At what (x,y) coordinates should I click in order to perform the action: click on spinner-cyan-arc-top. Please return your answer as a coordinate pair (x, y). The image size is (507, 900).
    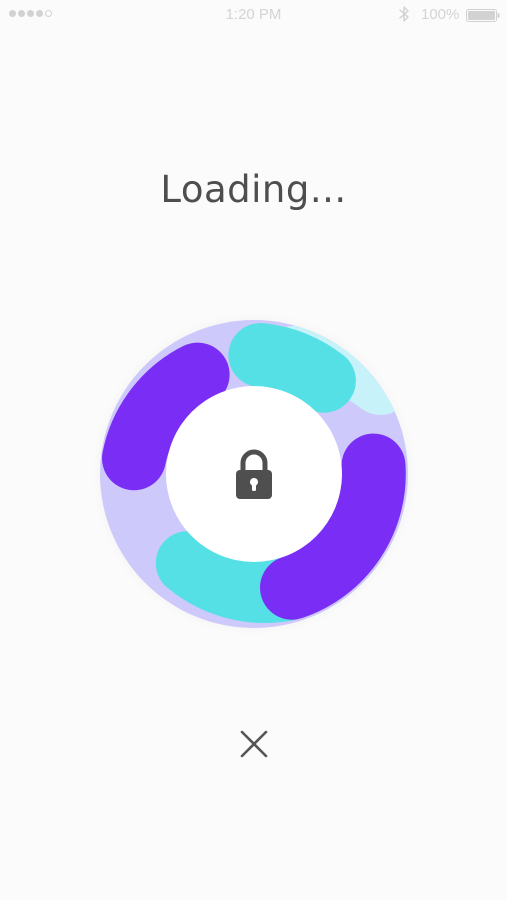
    Looking at the image, I should click on (292, 368).